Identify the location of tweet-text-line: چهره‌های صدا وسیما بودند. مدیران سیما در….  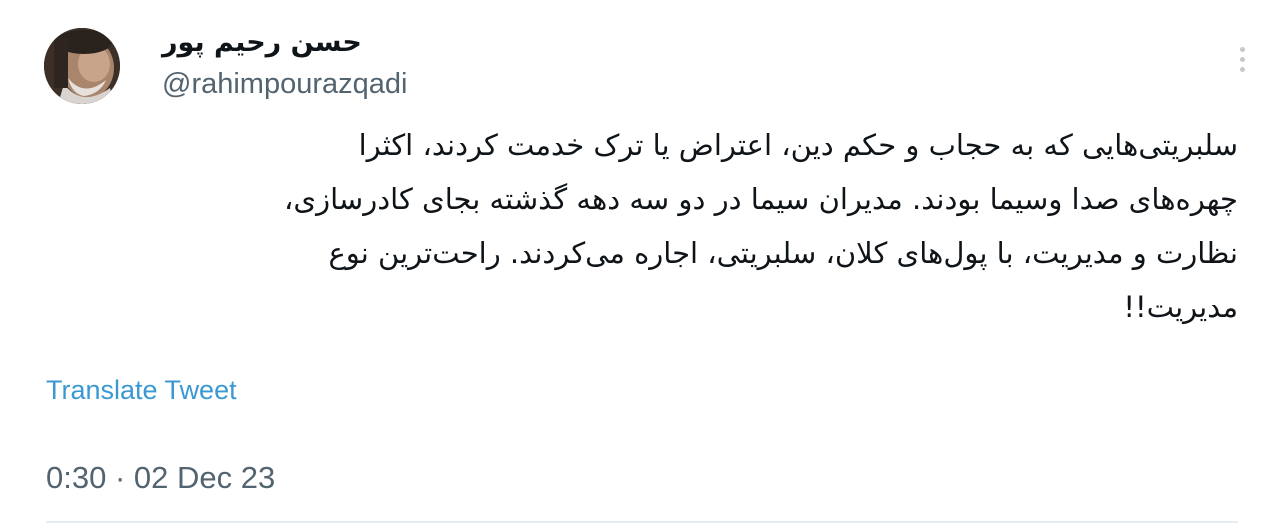
(761, 199).